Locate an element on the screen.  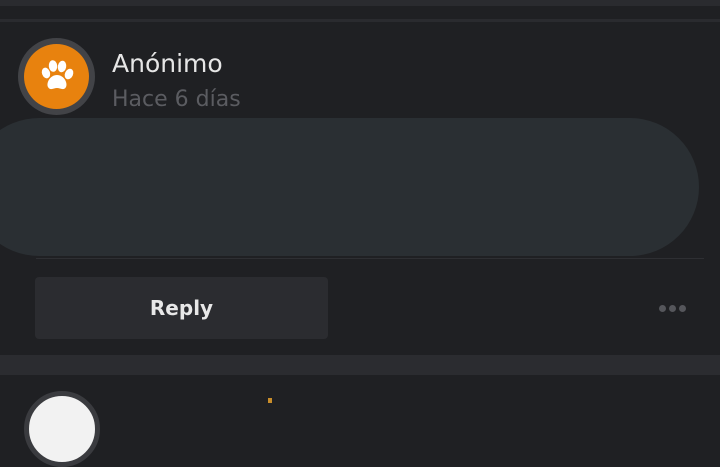
comment-timestamp: Hace 6 días is located at coordinates (176, 99).